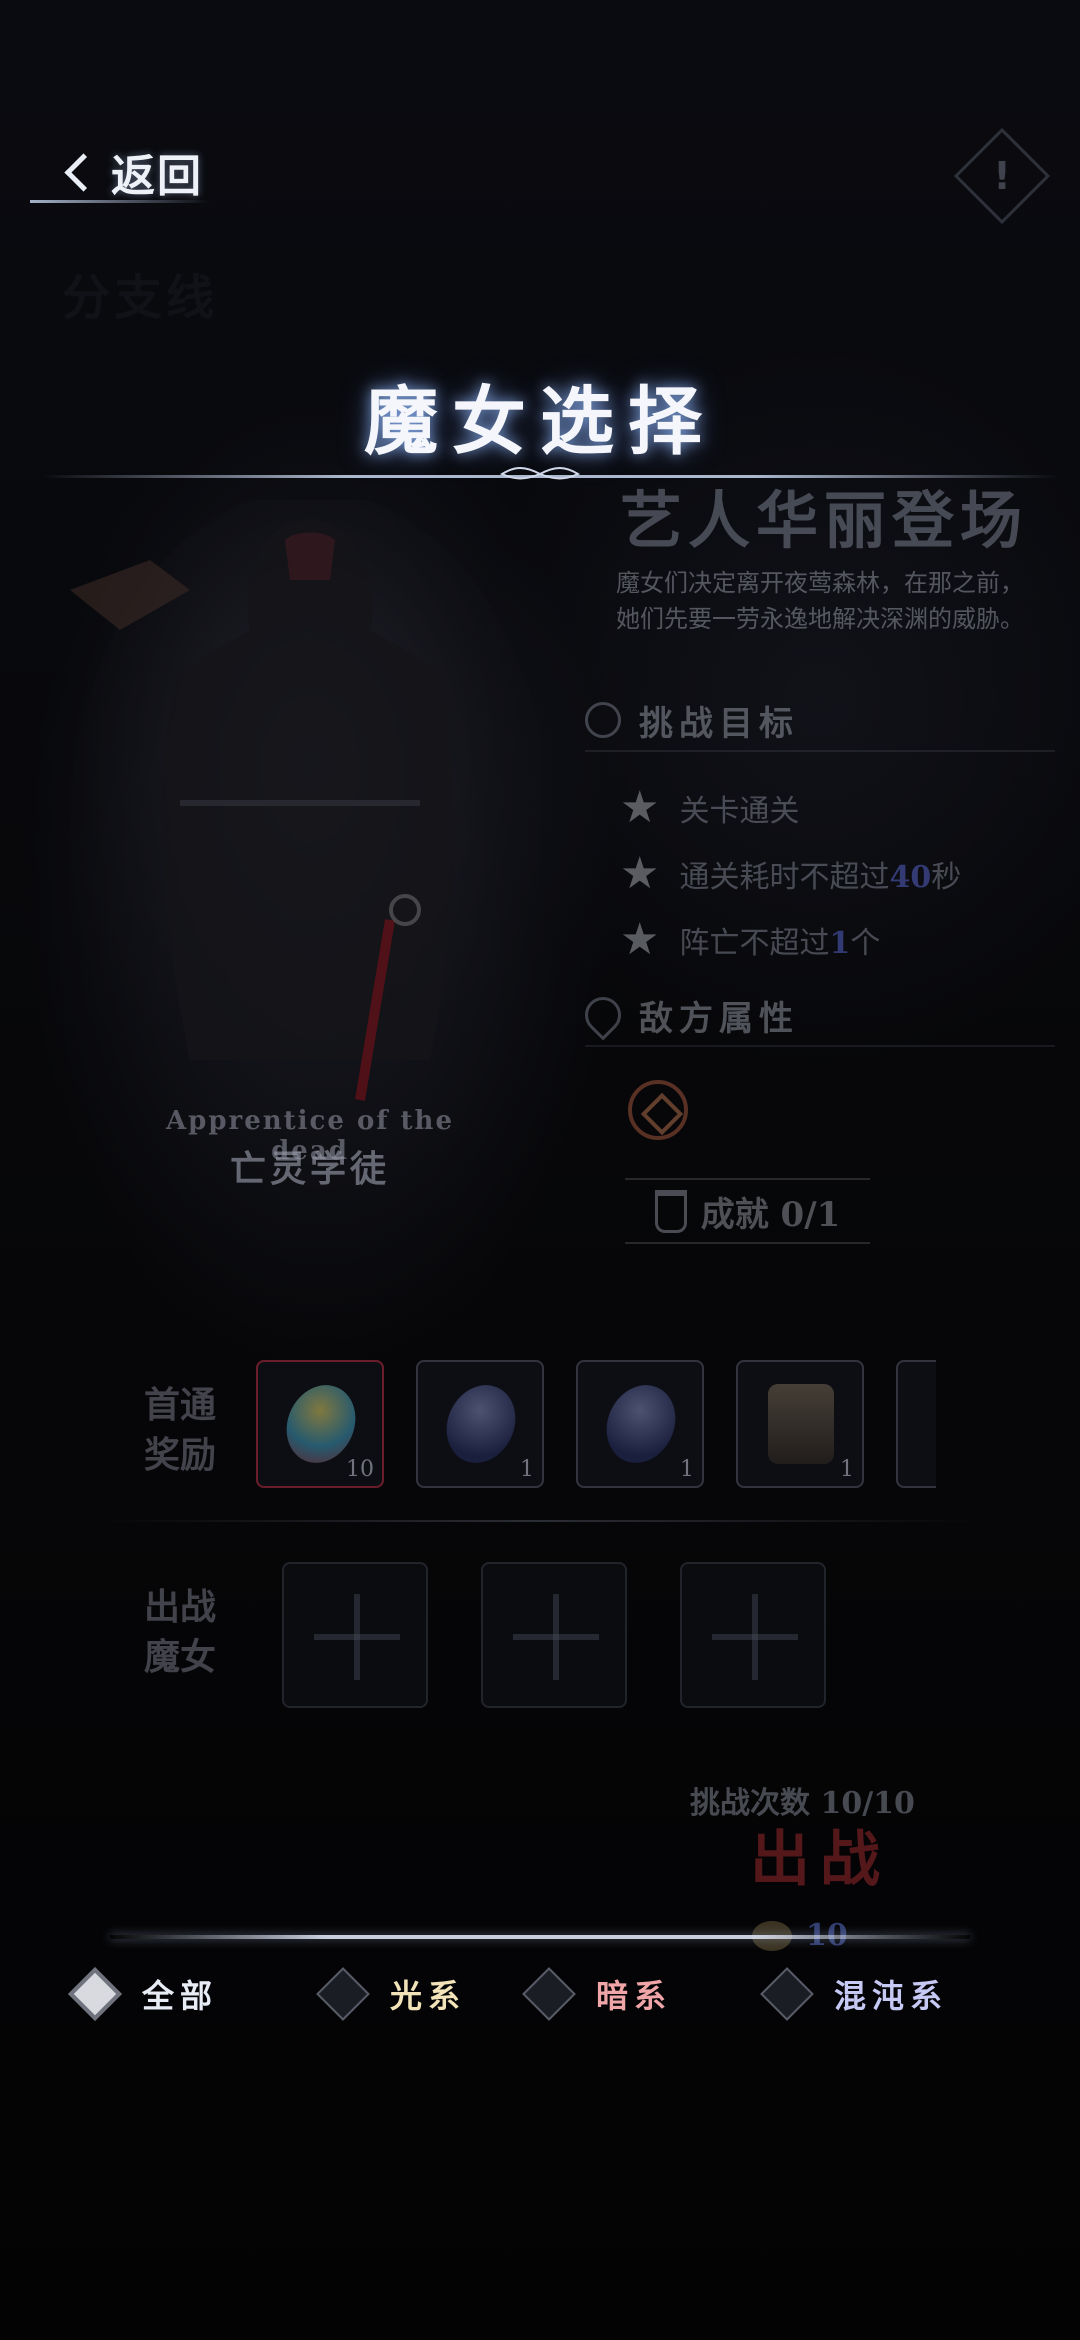 This screenshot has height=2340, width=1080. What do you see at coordinates (916, 1424) in the screenshot?
I see `reward-slot-partial` at bounding box center [916, 1424].